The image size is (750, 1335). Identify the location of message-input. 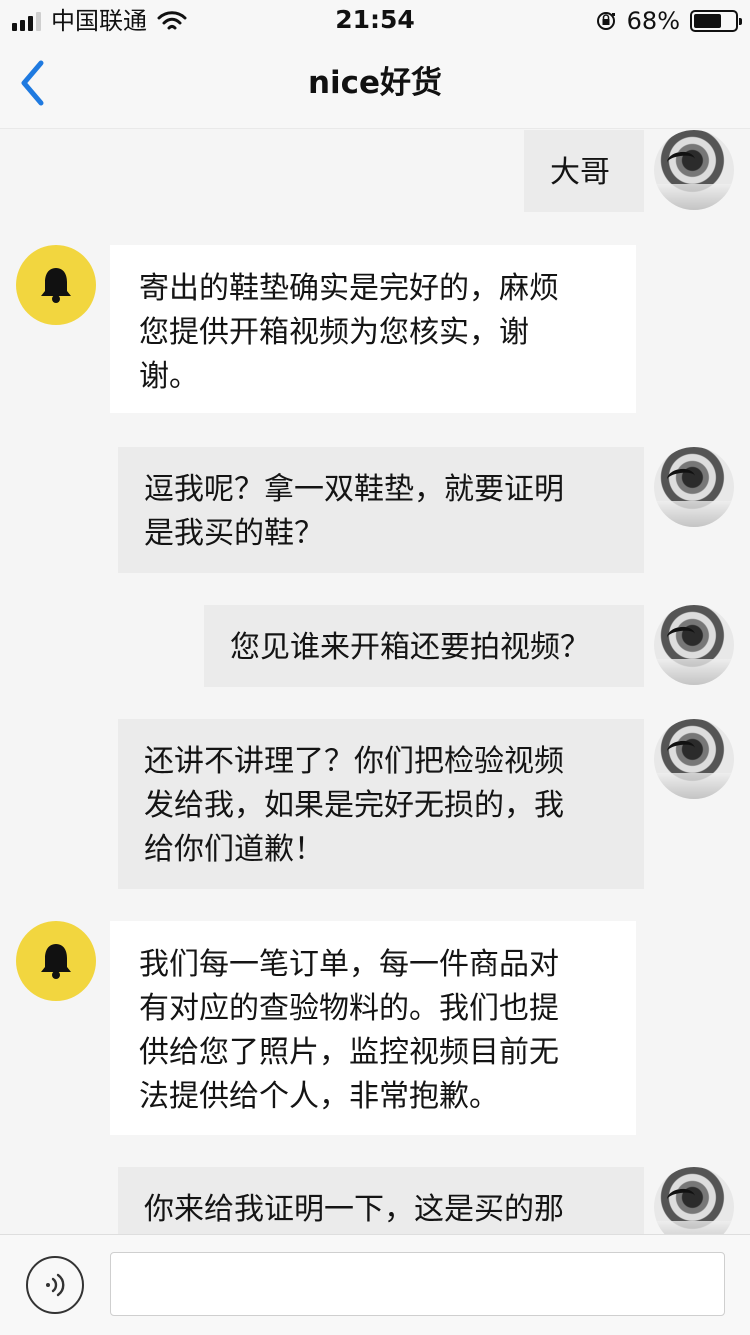
(417, 1284).